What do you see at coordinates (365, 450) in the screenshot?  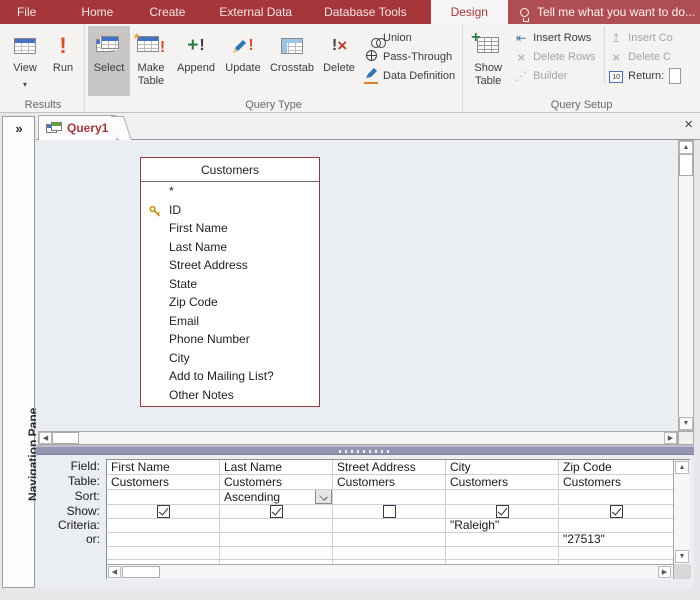 I see `pane-splitter` at bounding box center [365, 450].